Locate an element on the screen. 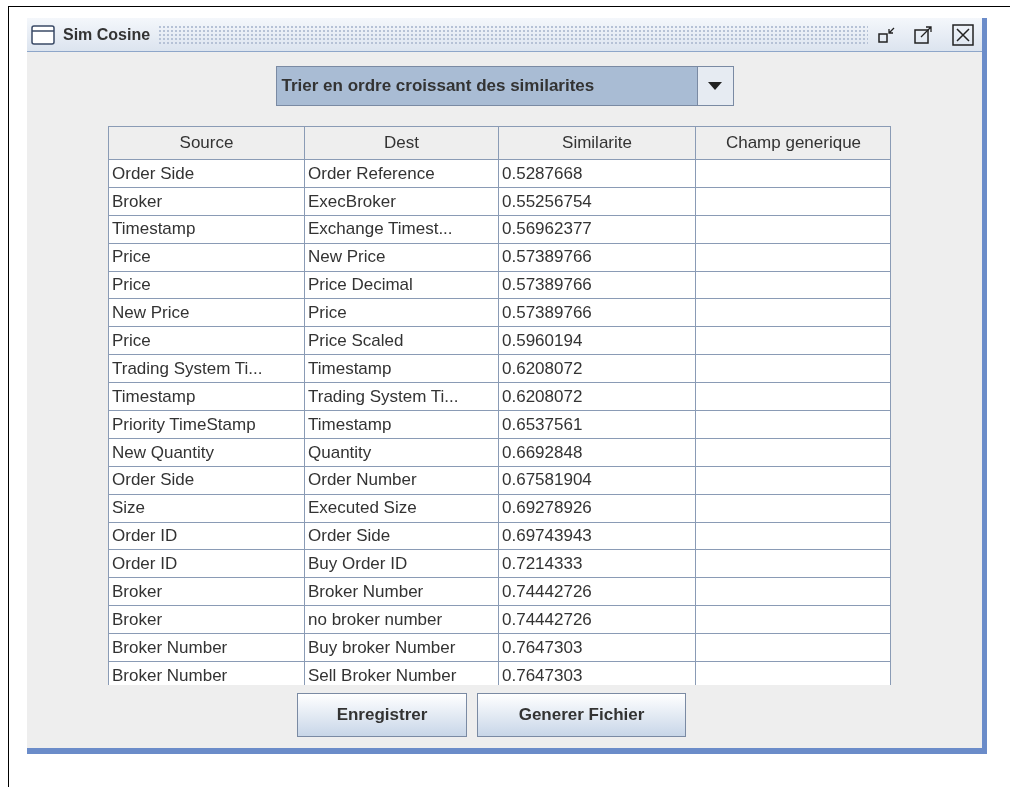 The height and width of the screenshot is (787, 1010). table-cell: 0.56962377 is located at coordinates (597, 229).